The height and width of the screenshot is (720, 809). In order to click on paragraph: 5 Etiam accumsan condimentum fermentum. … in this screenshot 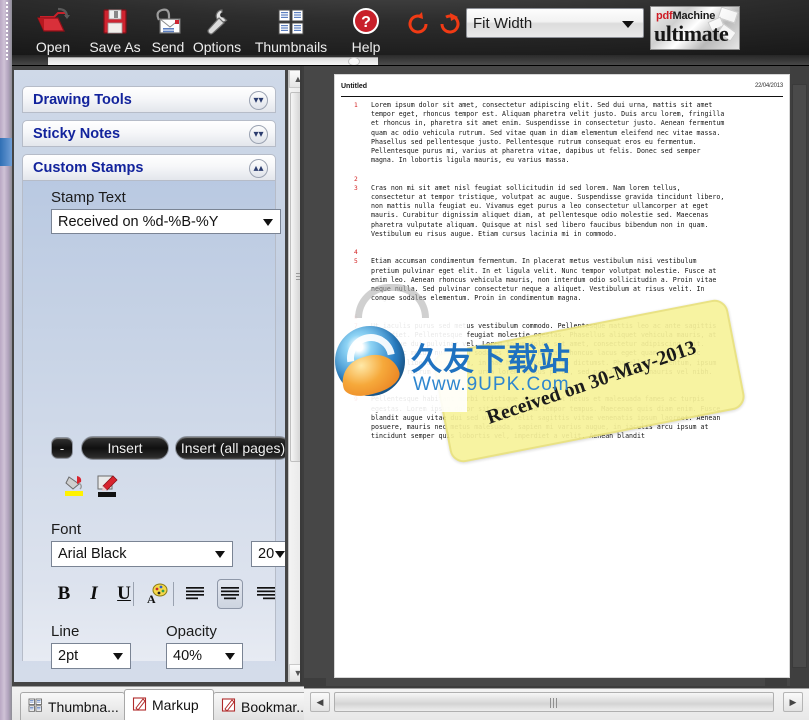, I will do `click(563, 280)`.